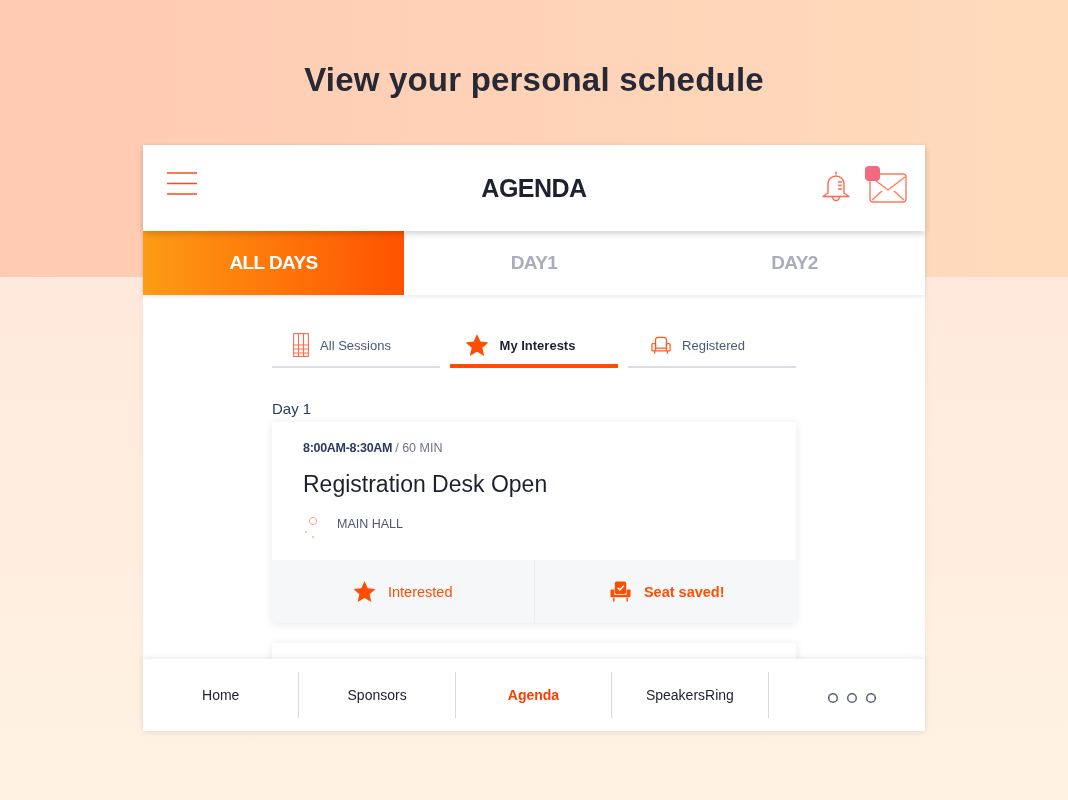 The height and width of the screenshot is (800, 1068). Describe the element at coordinates (851, 698) in the screenshot. I see `more-icon` at that location.